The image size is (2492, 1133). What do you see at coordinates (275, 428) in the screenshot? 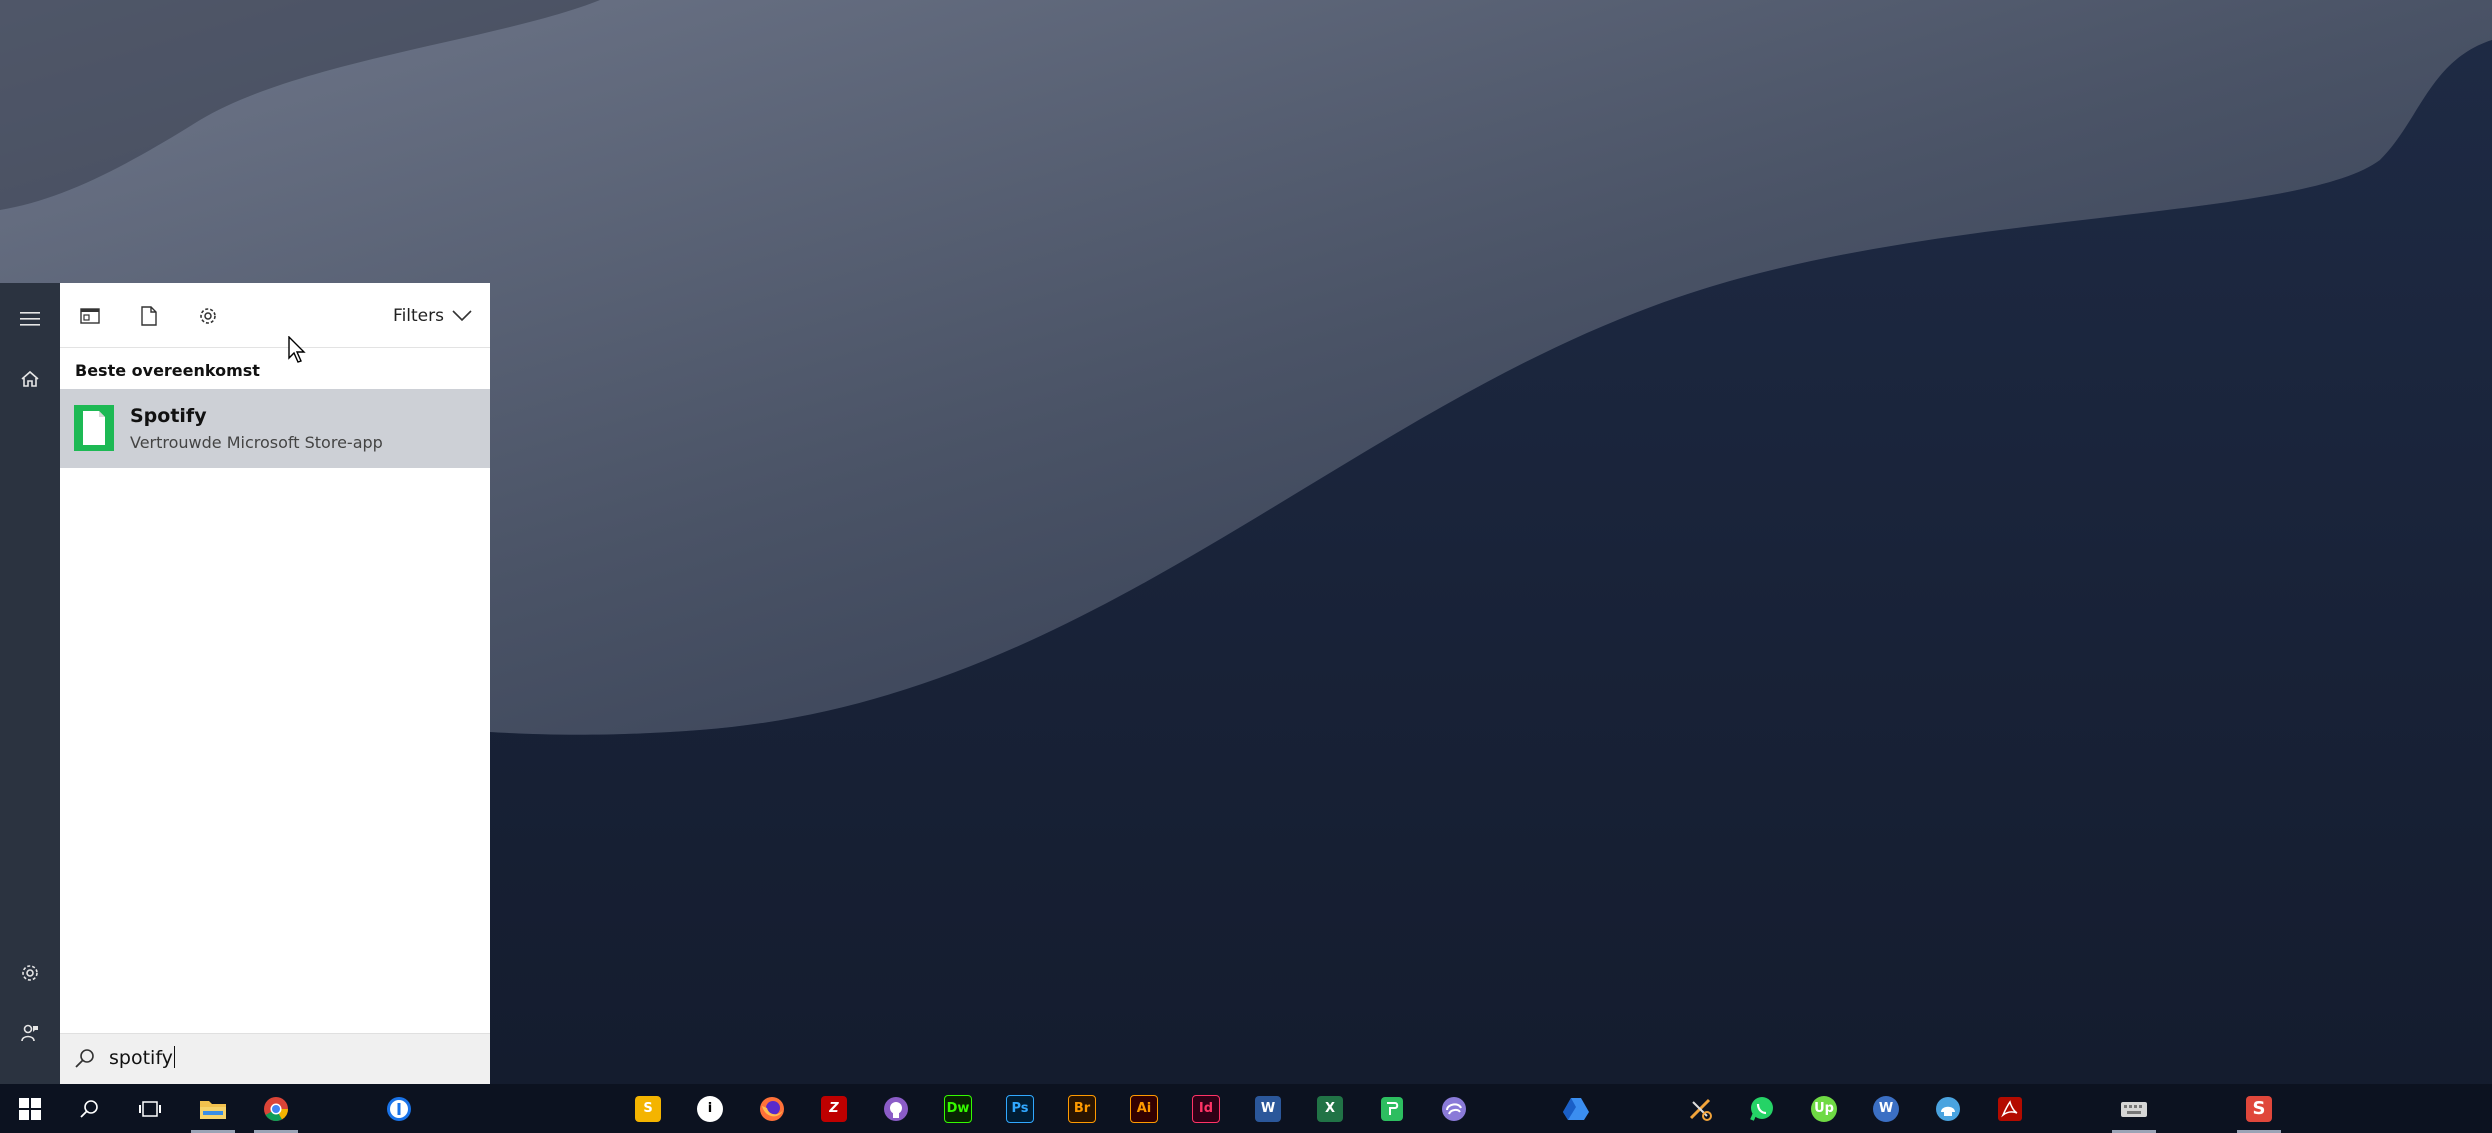
I see `best-match-result: Spotify Vertrouwde Microsoft Store-app` at bounding box center [275, 428].